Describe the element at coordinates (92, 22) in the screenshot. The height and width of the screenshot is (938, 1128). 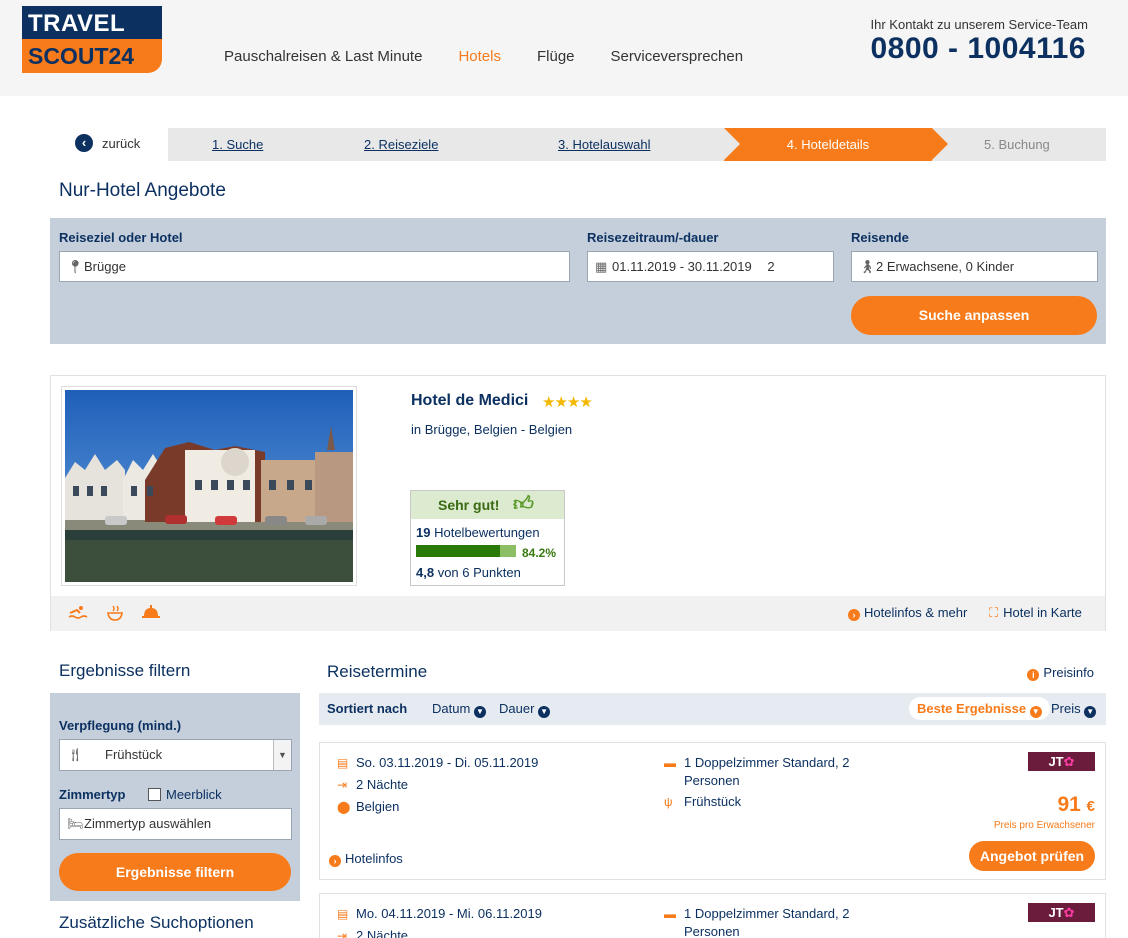
I see `logo-top: TRAVEL` at that location.